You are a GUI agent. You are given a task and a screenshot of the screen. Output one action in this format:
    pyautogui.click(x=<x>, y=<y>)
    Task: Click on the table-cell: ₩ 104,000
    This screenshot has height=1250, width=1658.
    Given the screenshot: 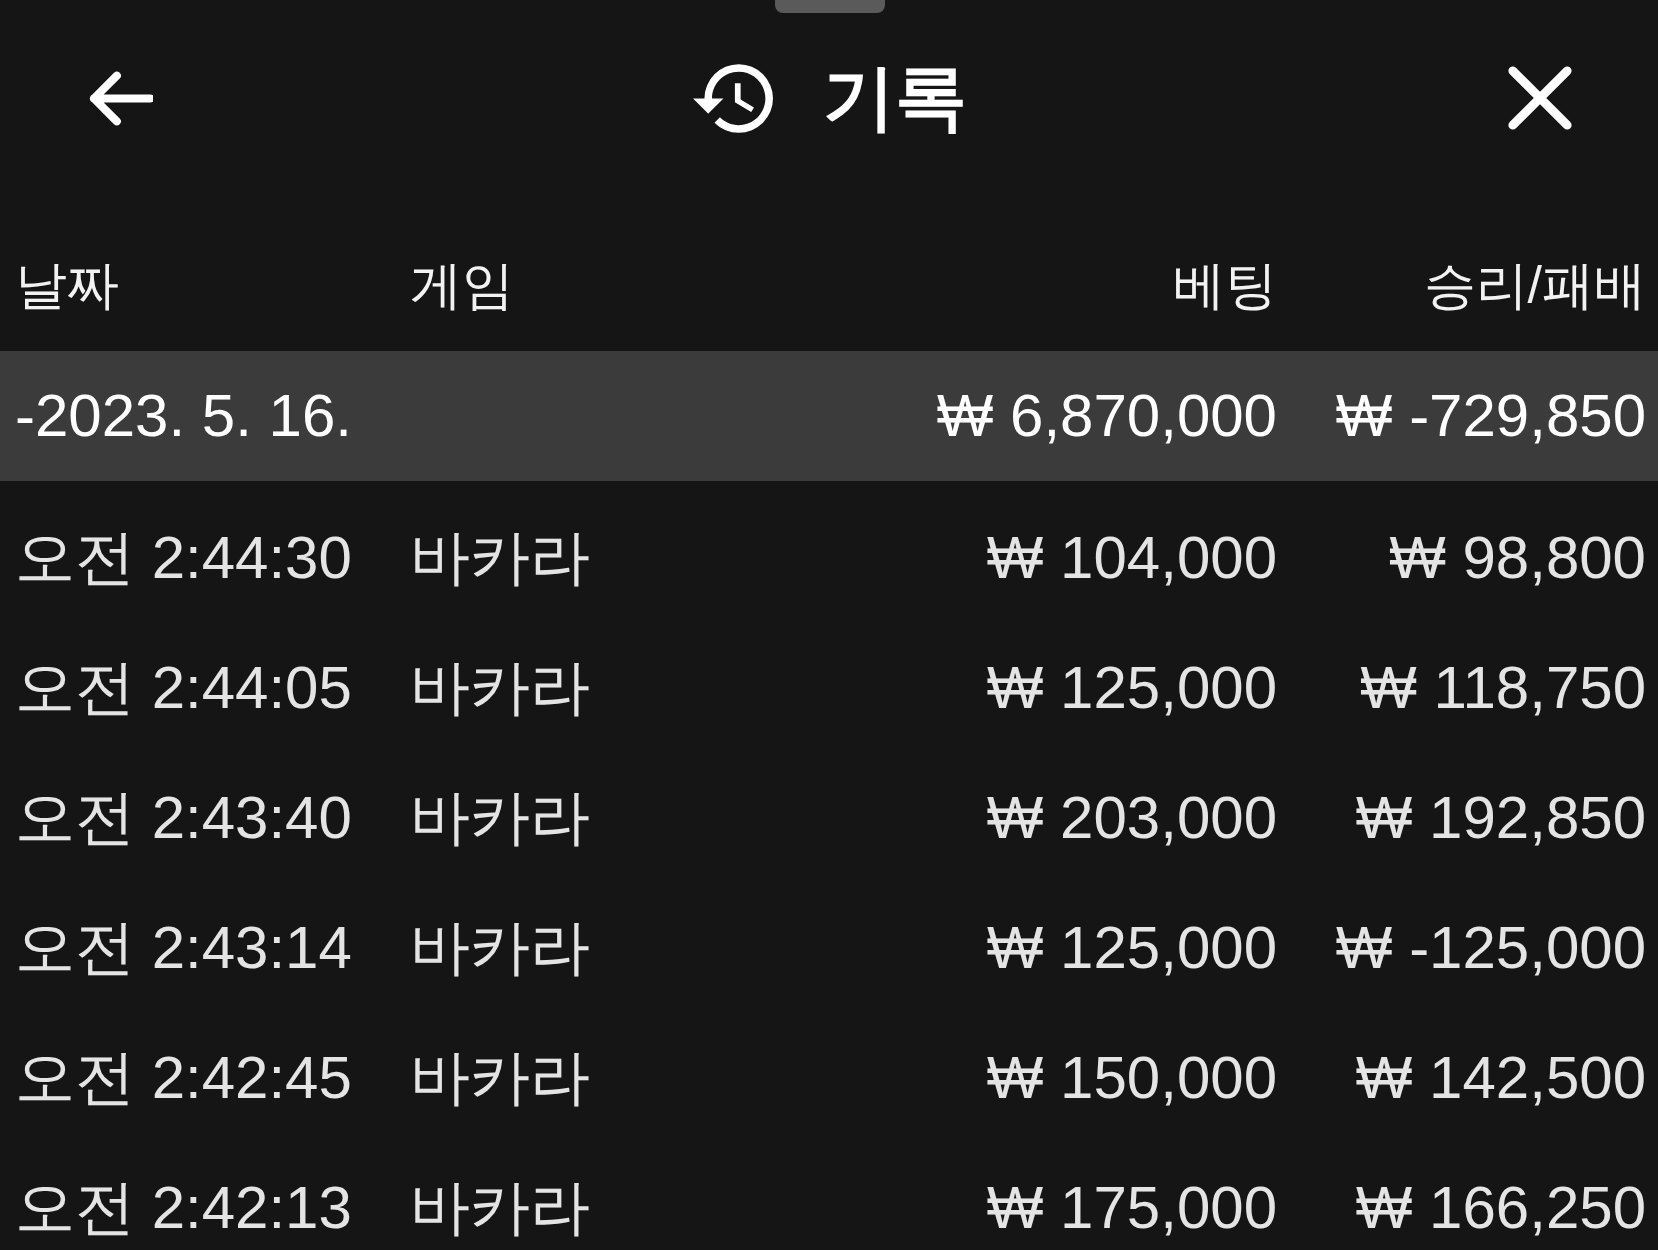 What is the action you would take?
    pyautogui.click(x=1131, y=558)
    